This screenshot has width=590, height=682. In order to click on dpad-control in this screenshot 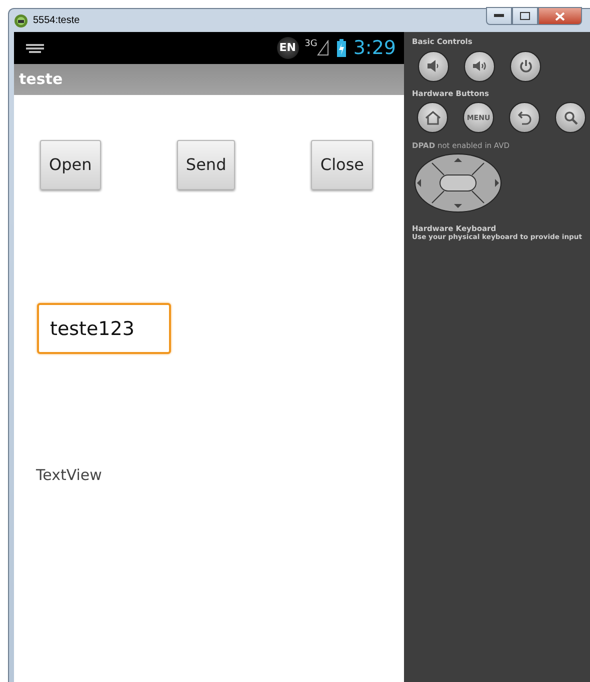, I will do `click(458, 182)`.